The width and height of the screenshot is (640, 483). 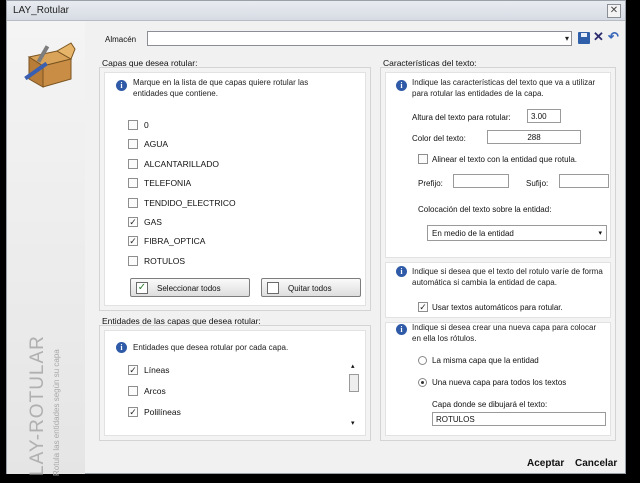 What do you see at coordinates (157, 370) in the screenshot?
I see `entidad-label: Líneas` at bounding box center [157, 370].